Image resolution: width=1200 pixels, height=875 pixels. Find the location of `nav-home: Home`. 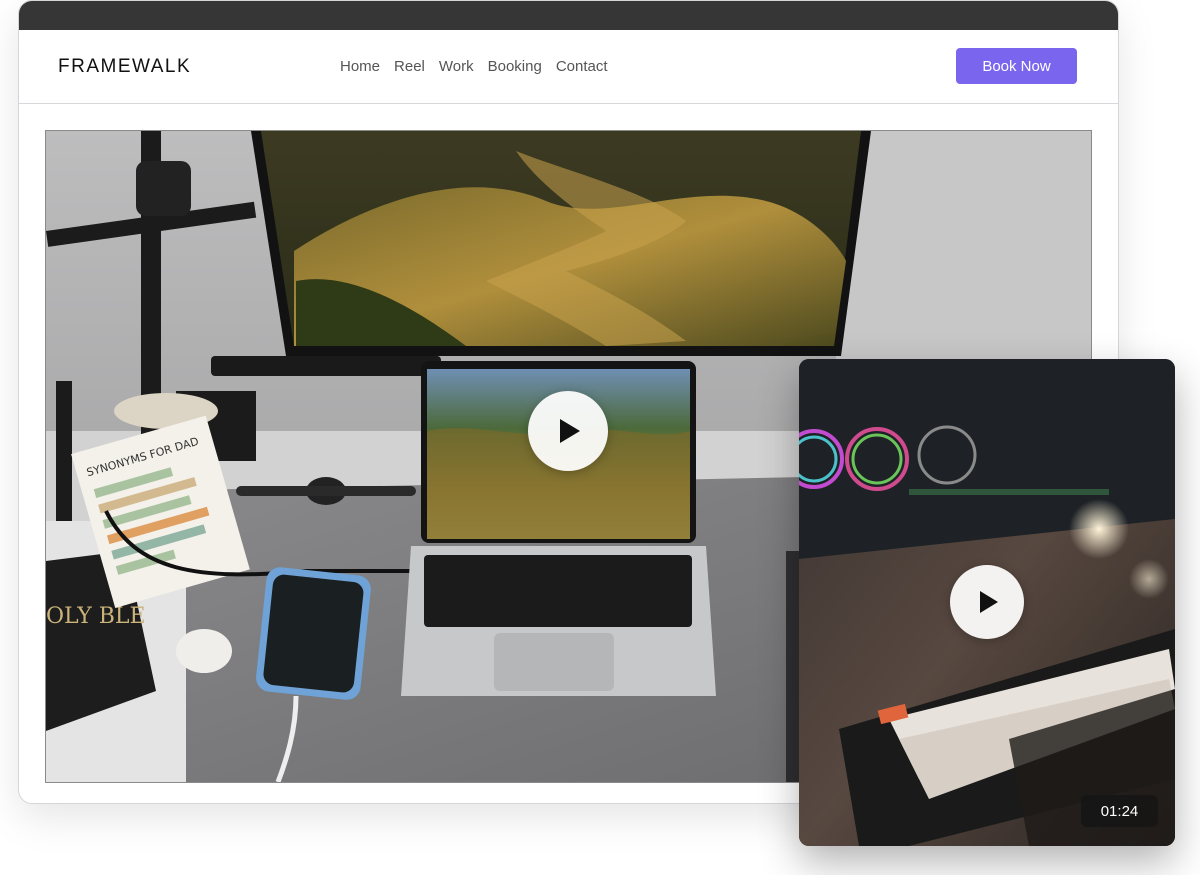

nav-home: Home is located at coordinates (360, 66).